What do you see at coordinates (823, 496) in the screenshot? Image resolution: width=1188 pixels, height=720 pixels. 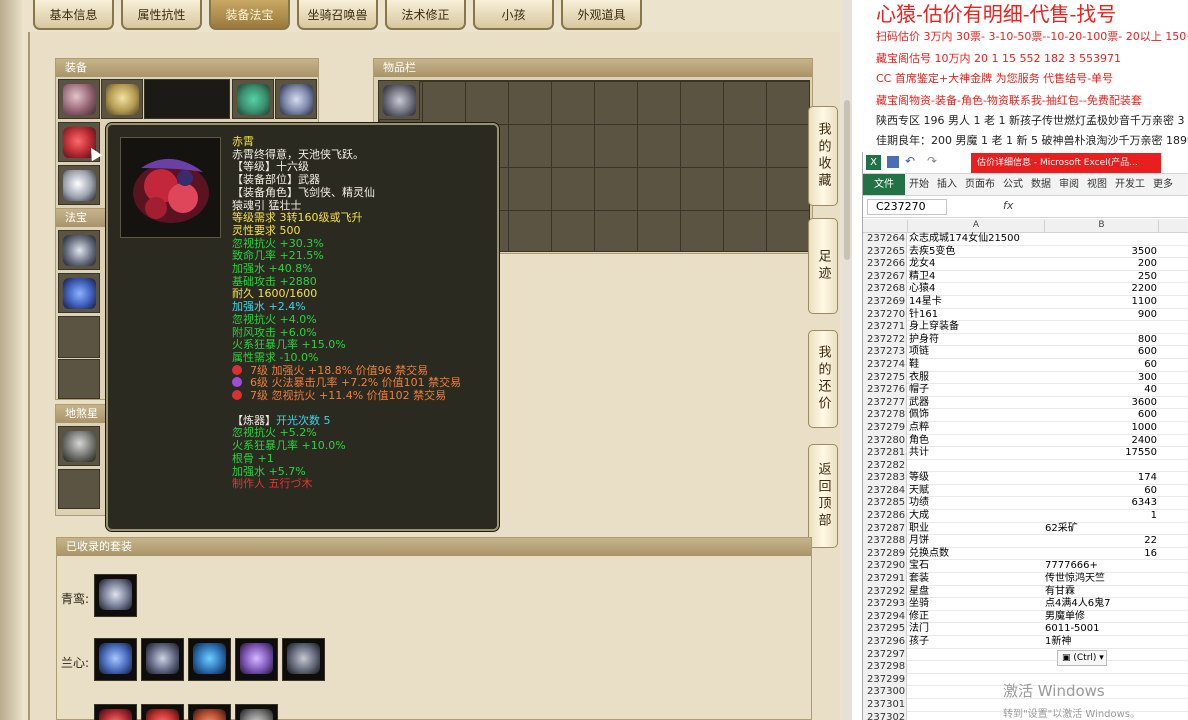 I see `side-button-3: 返回顶部` at bounding box center [823, 496].